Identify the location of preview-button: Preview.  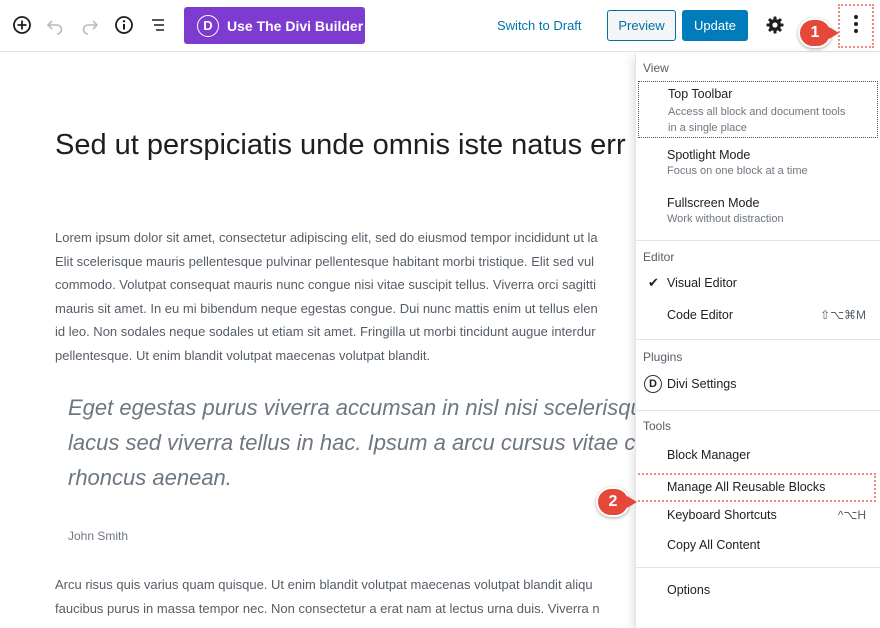
(641, 25).